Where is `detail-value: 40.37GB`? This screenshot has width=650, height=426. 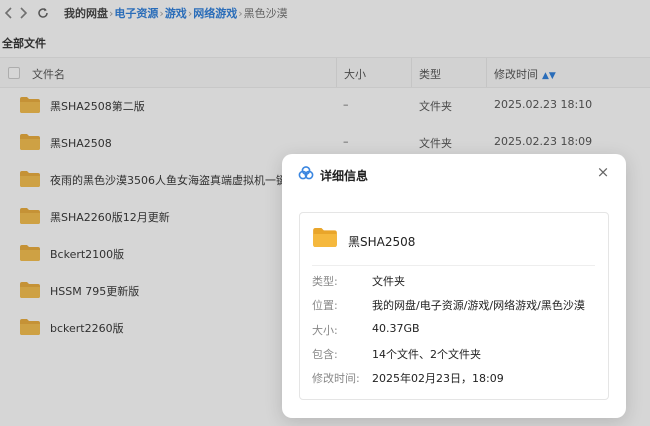
detail-value: 40.37GB is located at coordinates (396, 328).